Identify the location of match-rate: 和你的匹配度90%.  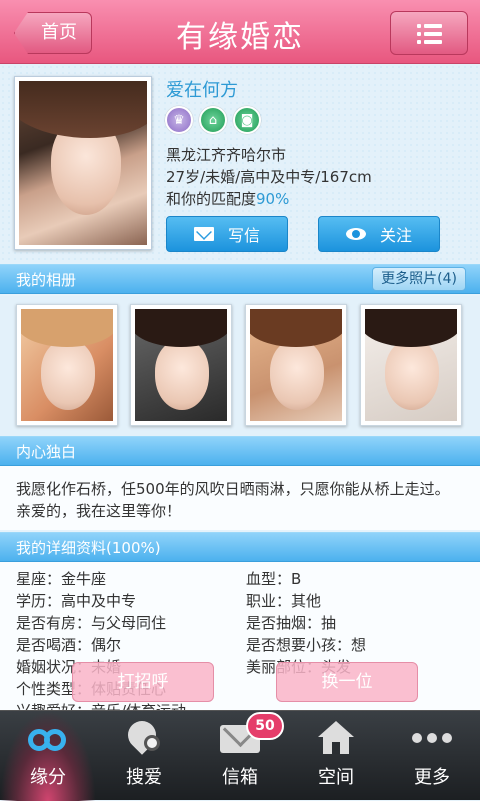
(227, 198).